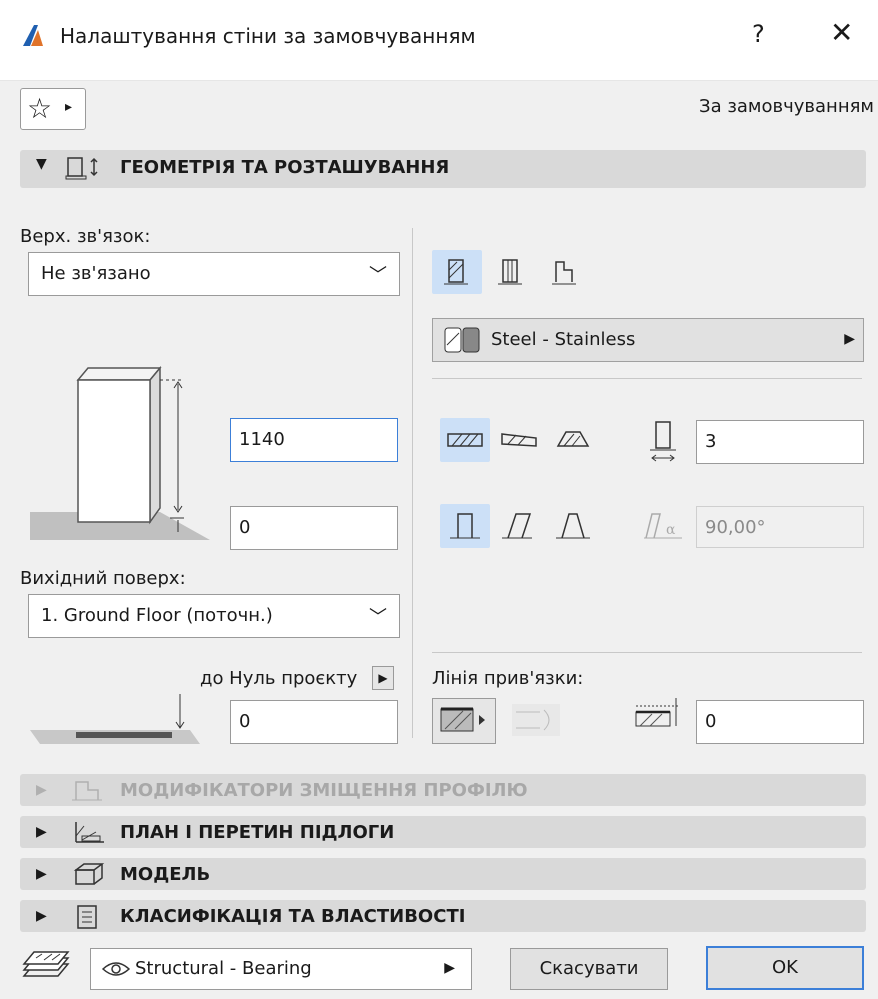 This screenshot has width=878, height=999. I want to click on base-offset-input: 0, so click(314, 722).